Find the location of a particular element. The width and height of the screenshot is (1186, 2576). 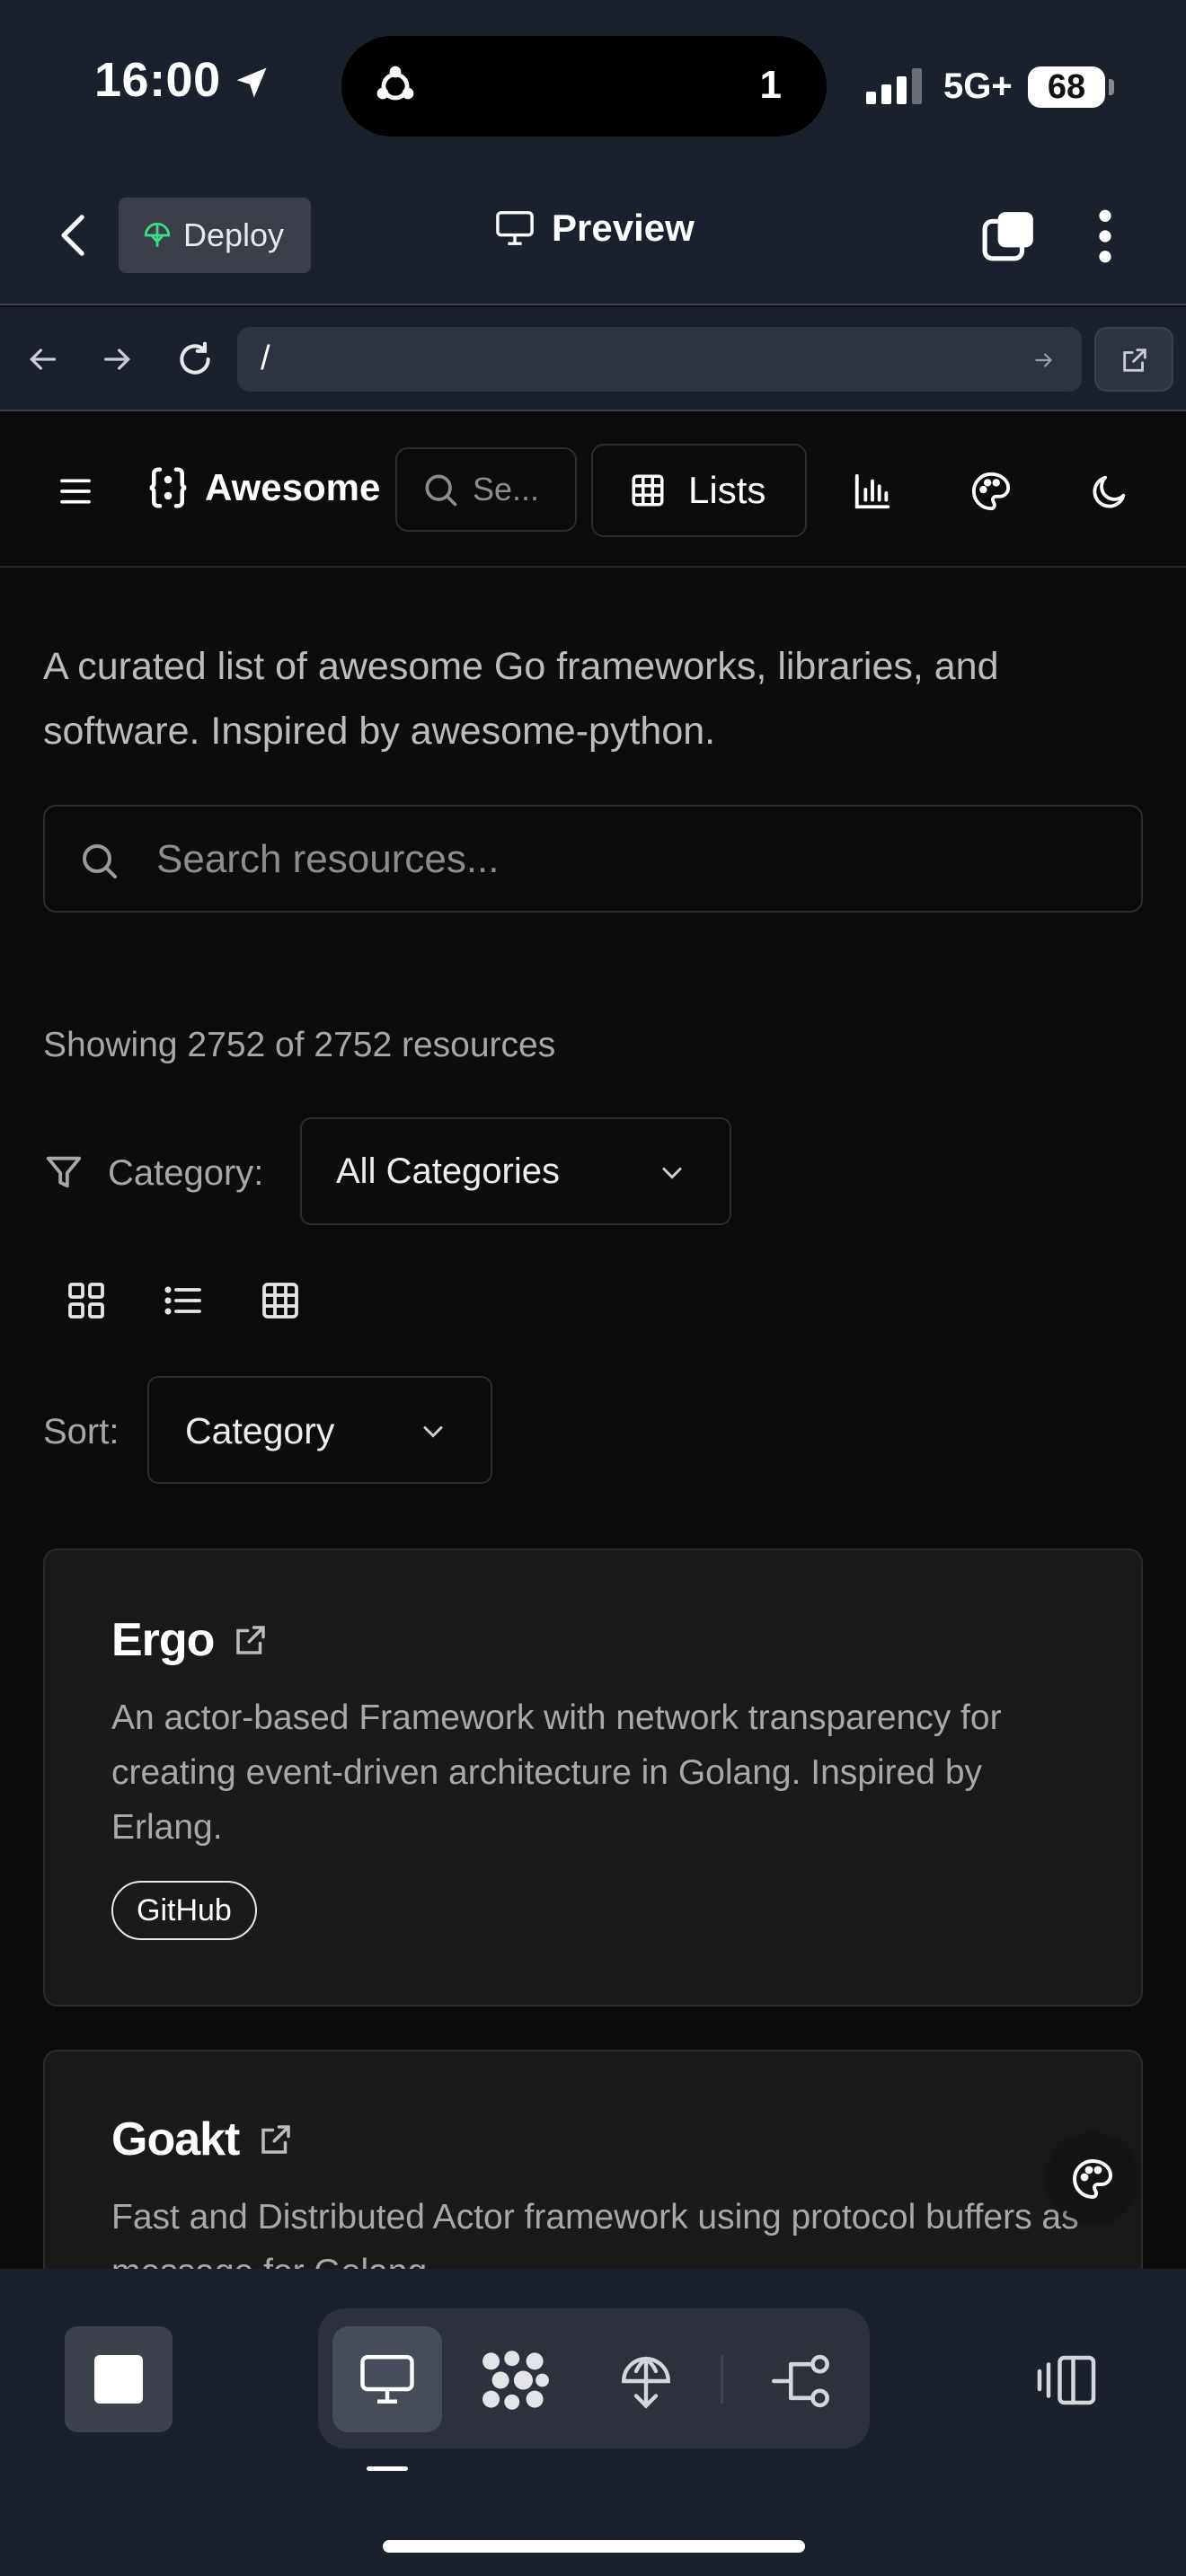

deploy-icon is located at coordinates (157, 235).